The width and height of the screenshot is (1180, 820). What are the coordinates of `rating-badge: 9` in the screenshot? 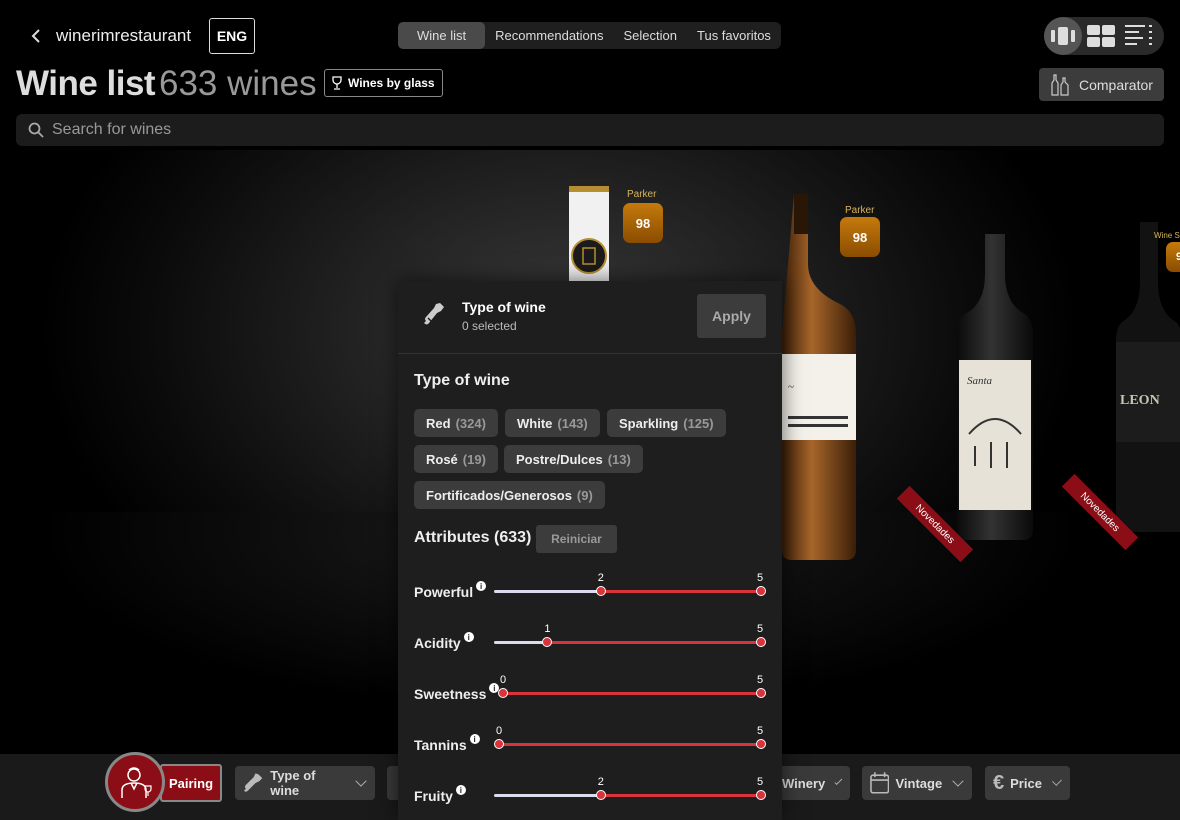 It's located at (1173, 257).